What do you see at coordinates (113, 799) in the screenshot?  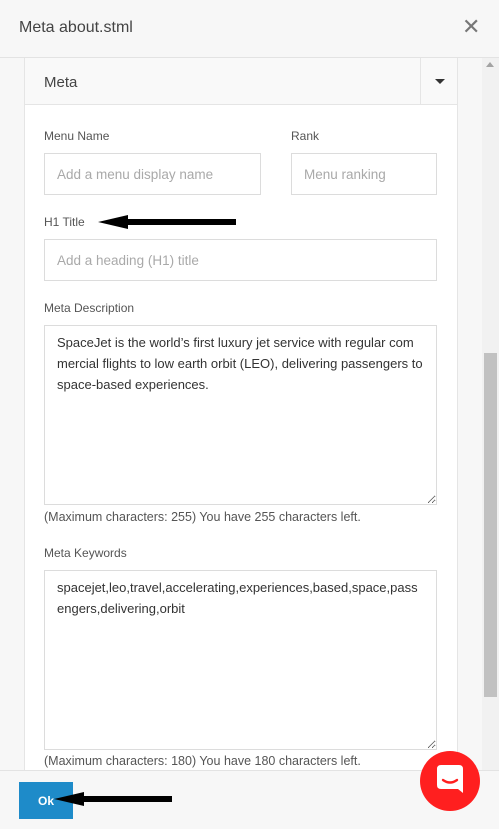 I see `annotation-arrow-ok-icon` at bounding box center [113, 799].